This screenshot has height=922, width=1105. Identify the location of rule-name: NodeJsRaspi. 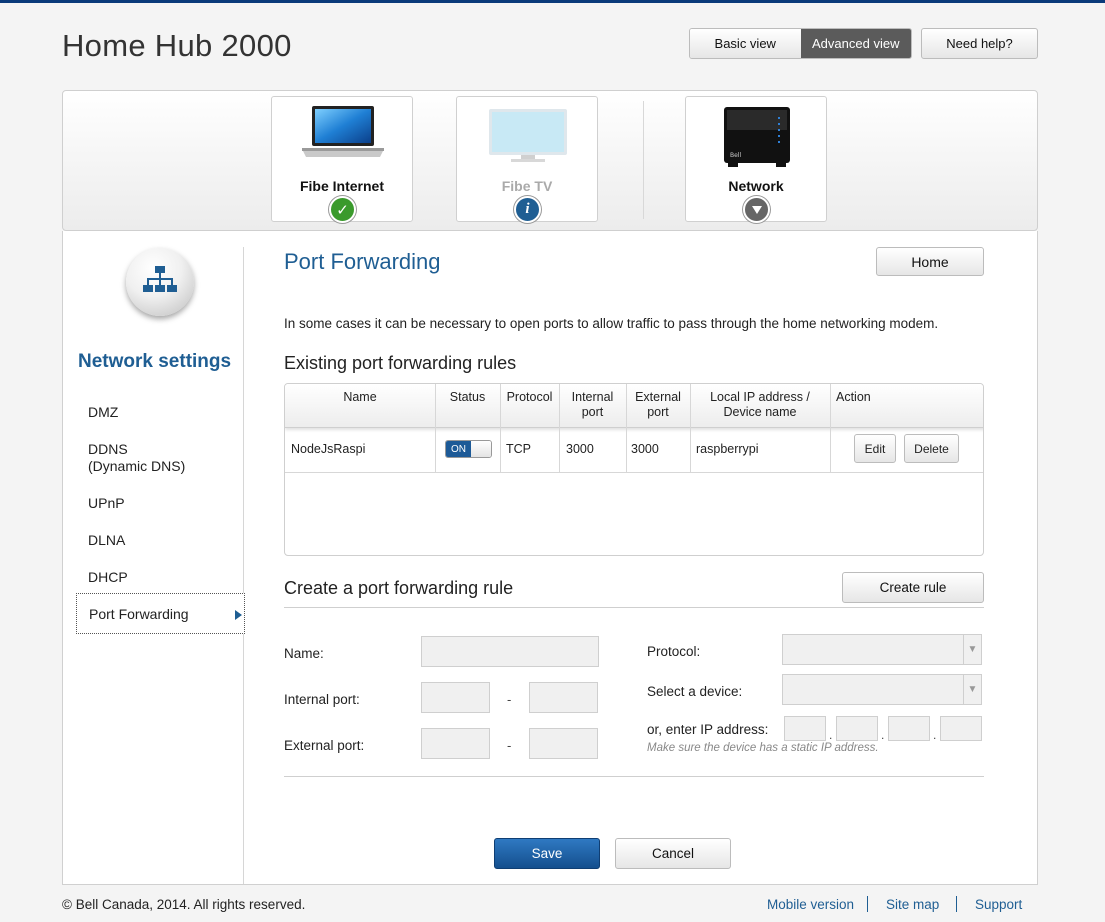
(328, 449).